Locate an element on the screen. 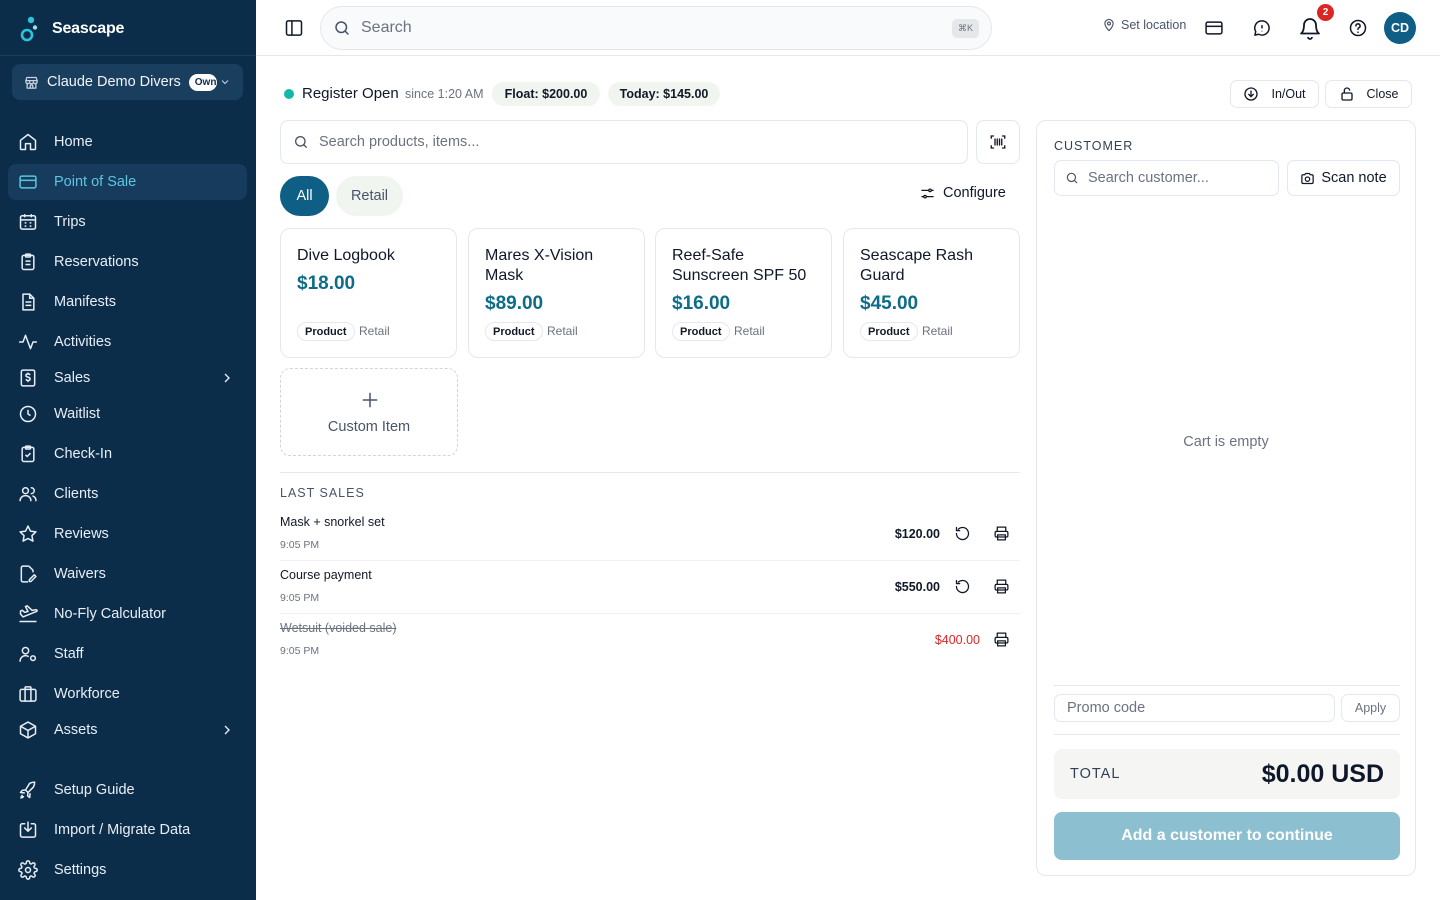 Image resolution: width=1440 pixels, height=900 pixels. gear-icon is located at coordinates (28, 870).